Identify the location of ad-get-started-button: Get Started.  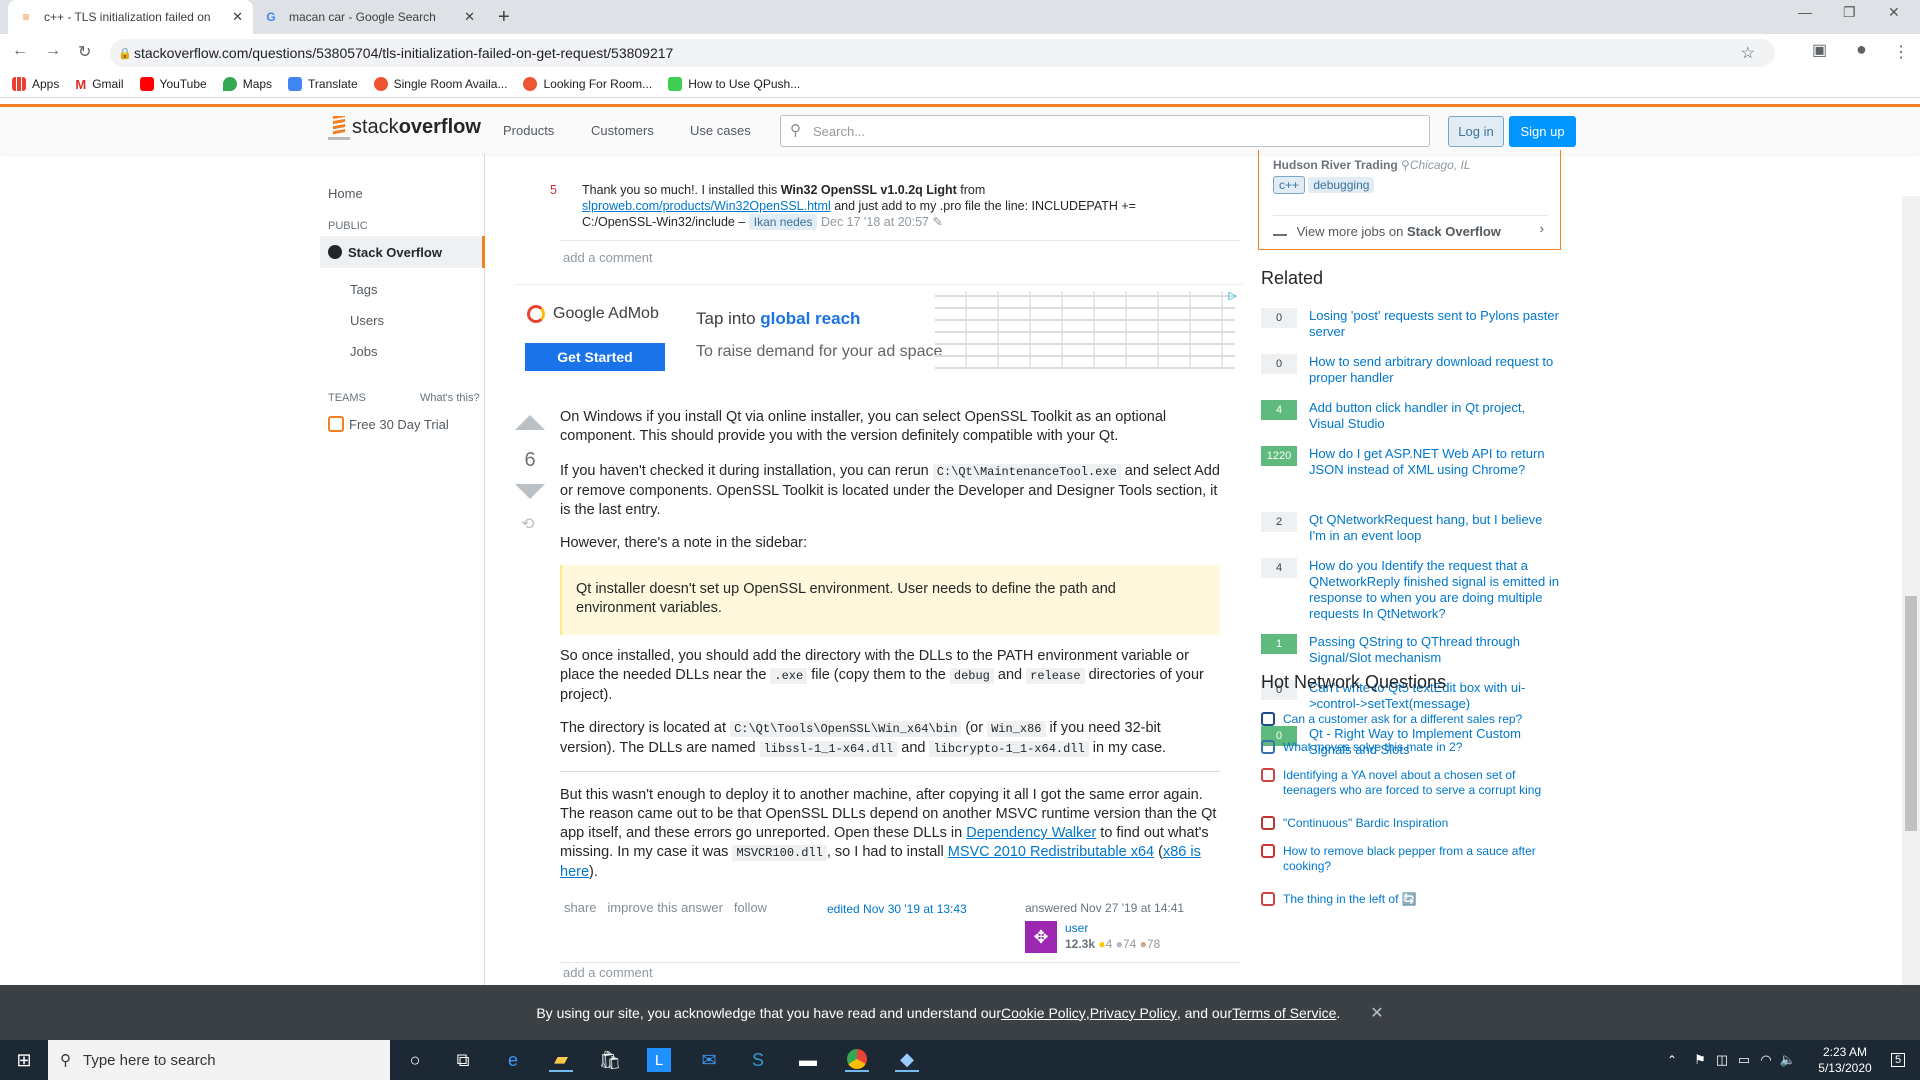
(595, 357).